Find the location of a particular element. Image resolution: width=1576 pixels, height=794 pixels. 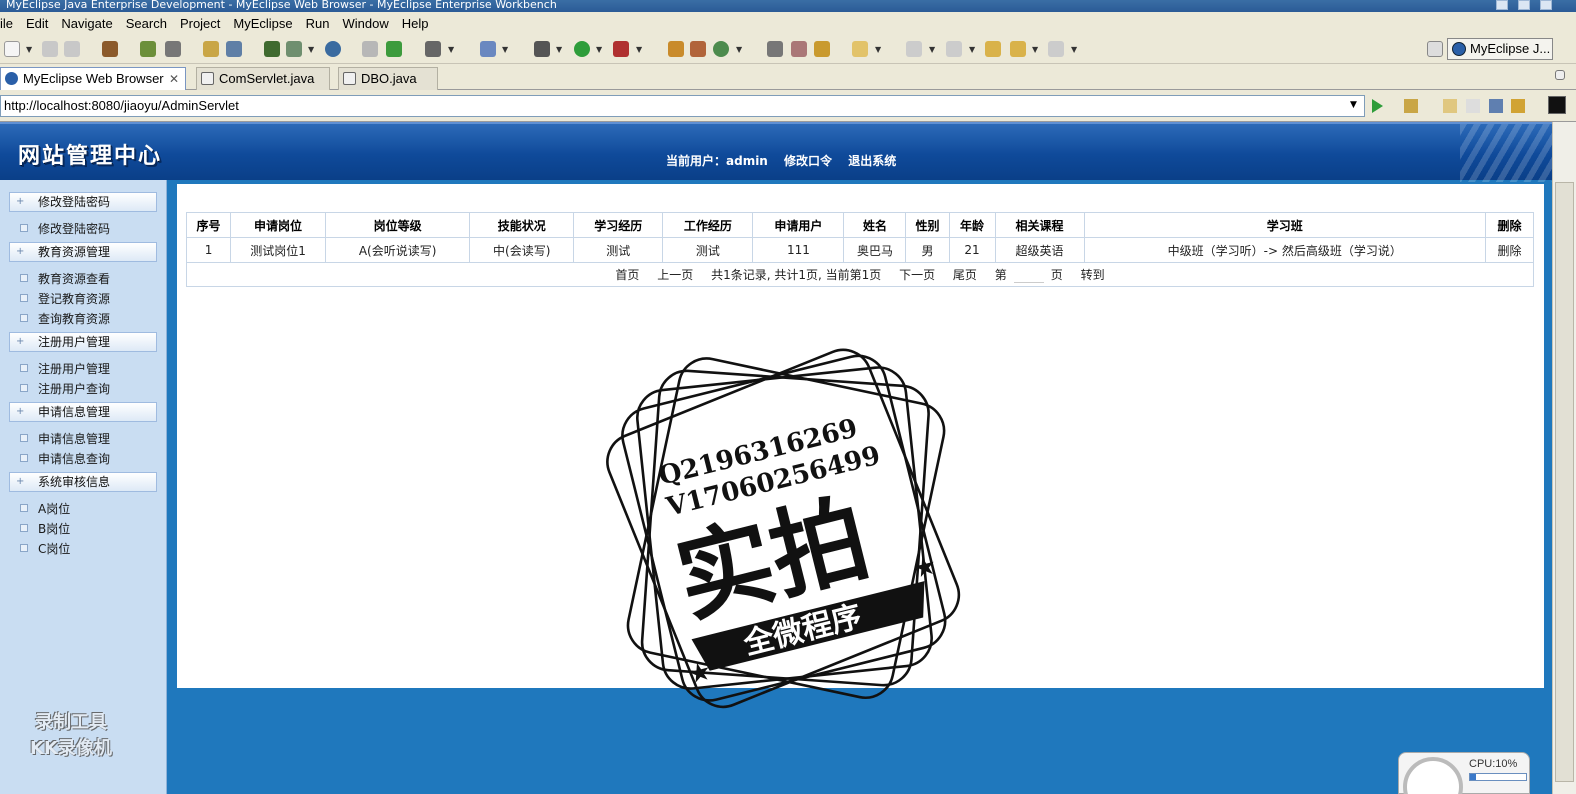

expand-icon: + is located at coordinates (20, 201).